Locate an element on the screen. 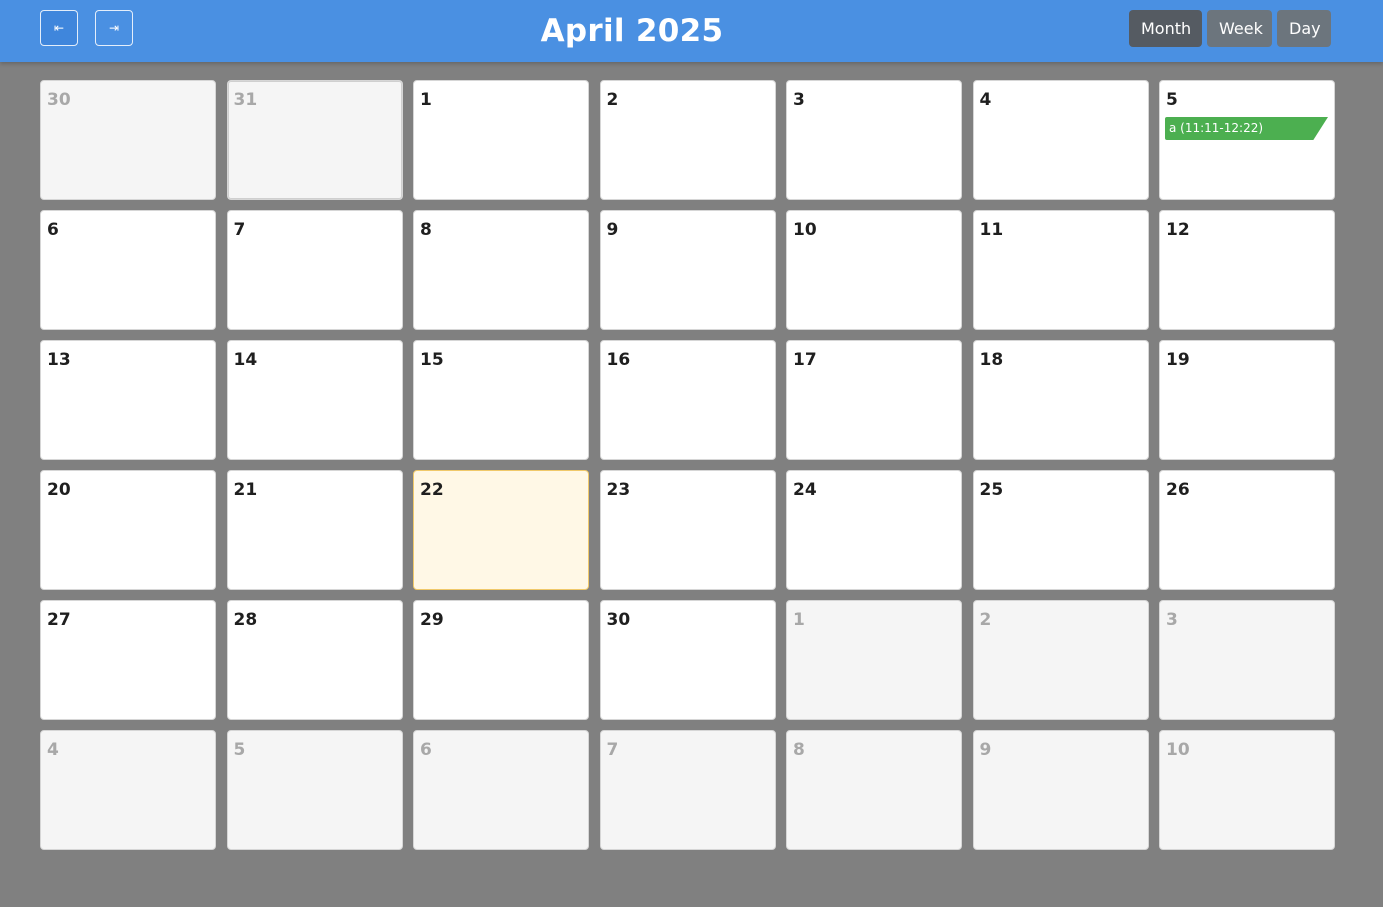 The width and height of the screenshot is (1383, 907). day-cell: 13 is located at coordinates (128, 400).